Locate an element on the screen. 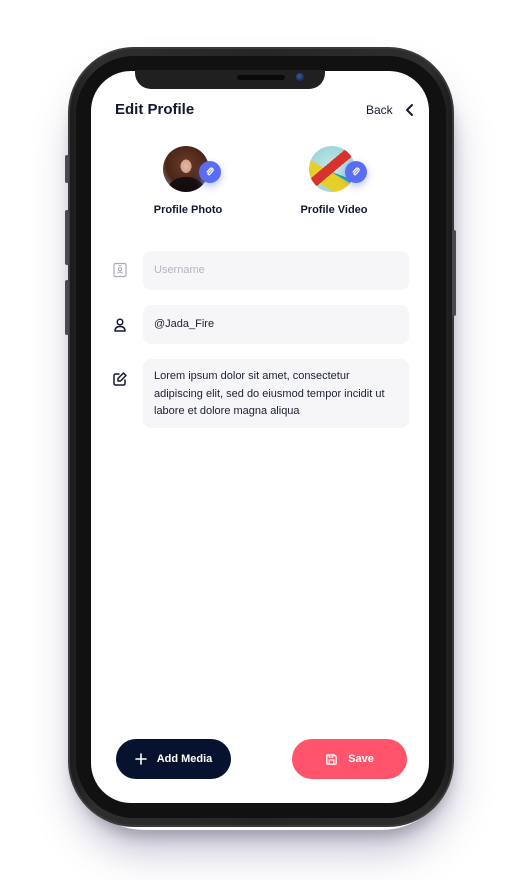 This screenshot has height=880, width=524. user-icon is located at coordinates (120, 325).